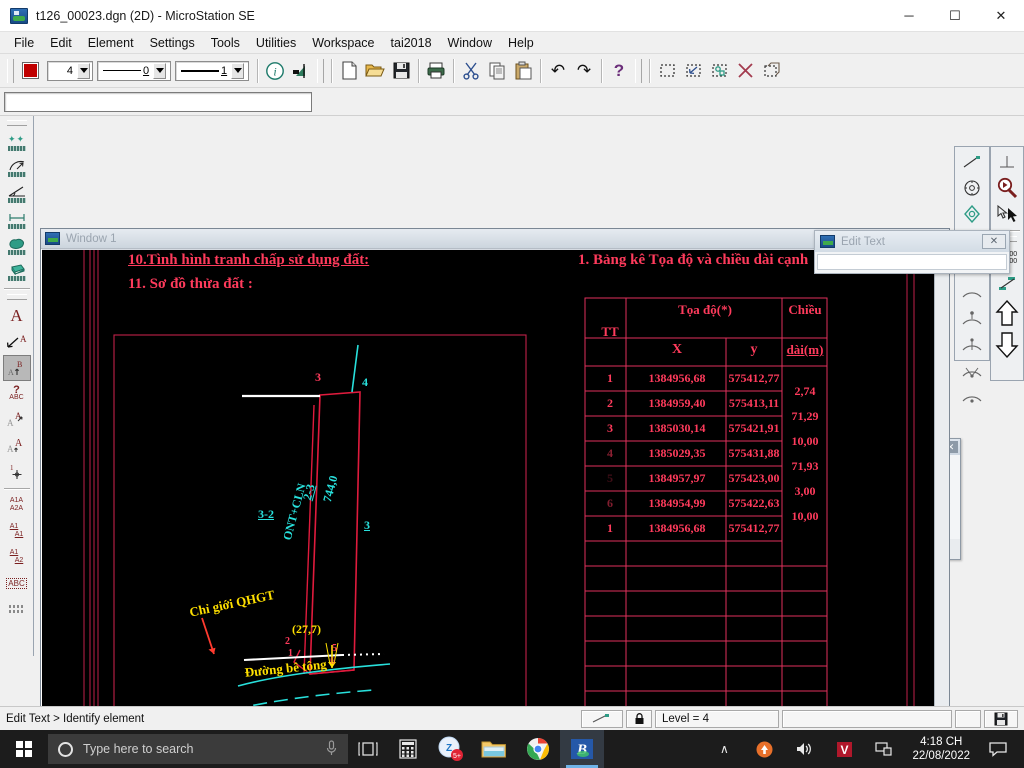 The width and height of the screenshot is (1024, 768). What do you see at coordinates (972, 292) in the screenshot?
I see `snap-perpendicular-tool` at bounding box center [972, 292].